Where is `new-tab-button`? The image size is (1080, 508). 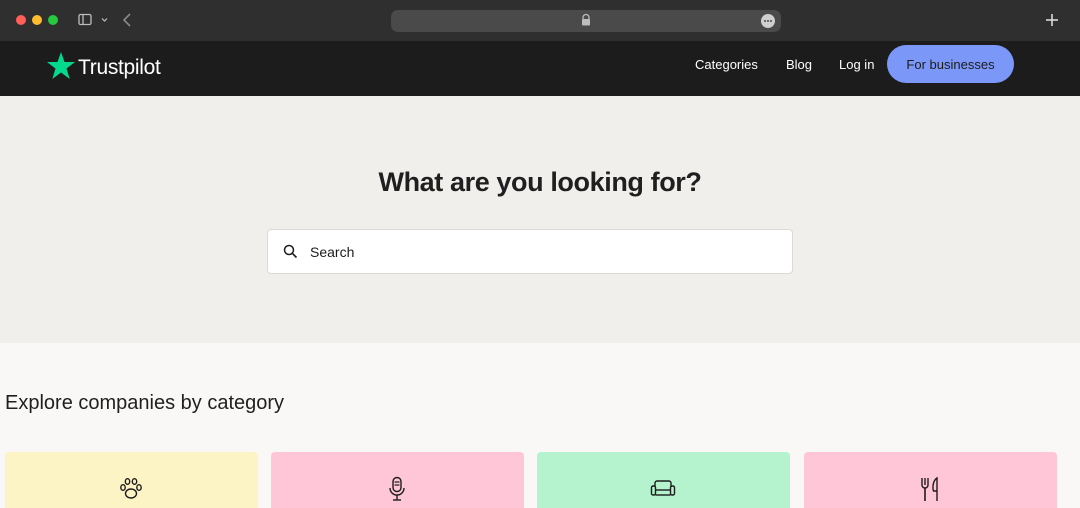
new-tab-button is located at coordinates (1052, 20).